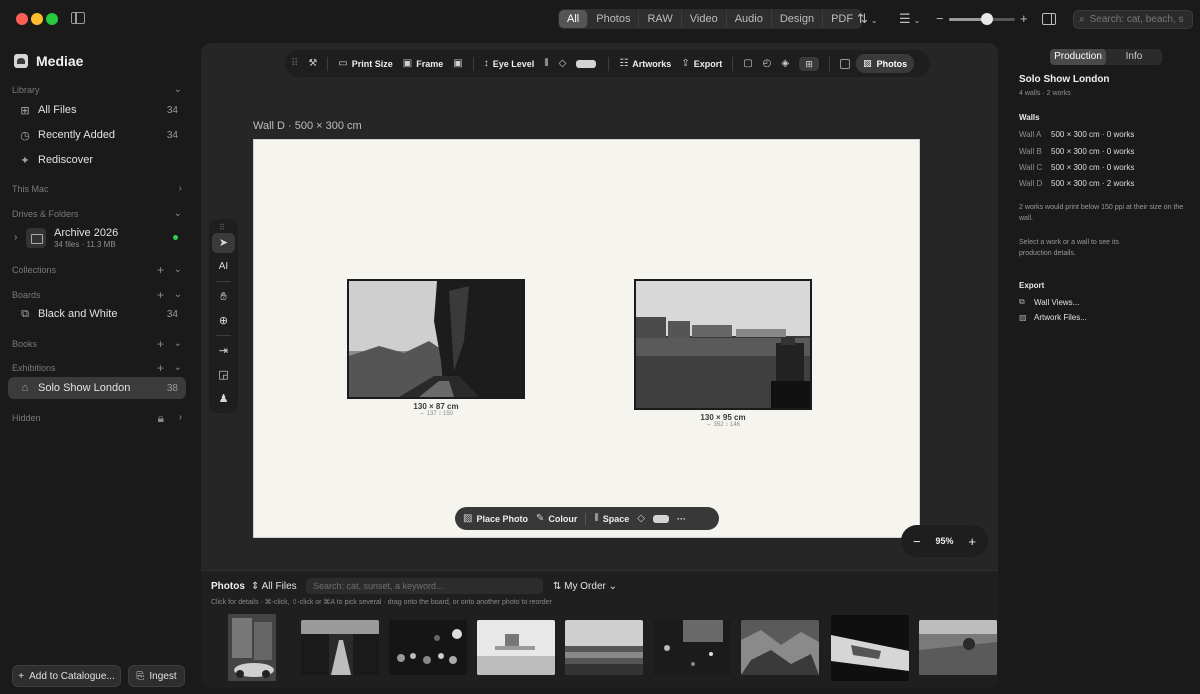 The image size is (1200, 694). I want to click on sidebar-toggle-icon, so click(78, 18).